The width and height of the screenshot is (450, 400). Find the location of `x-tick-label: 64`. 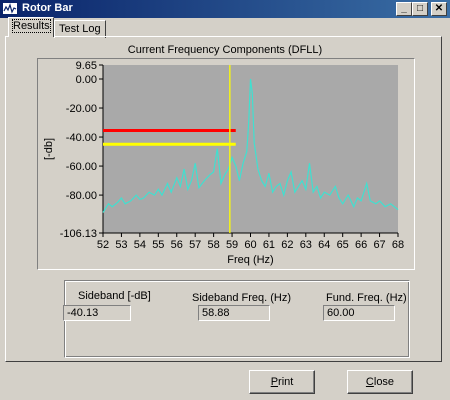

x-tick-label: 64 is located at coordinates (324, 245).